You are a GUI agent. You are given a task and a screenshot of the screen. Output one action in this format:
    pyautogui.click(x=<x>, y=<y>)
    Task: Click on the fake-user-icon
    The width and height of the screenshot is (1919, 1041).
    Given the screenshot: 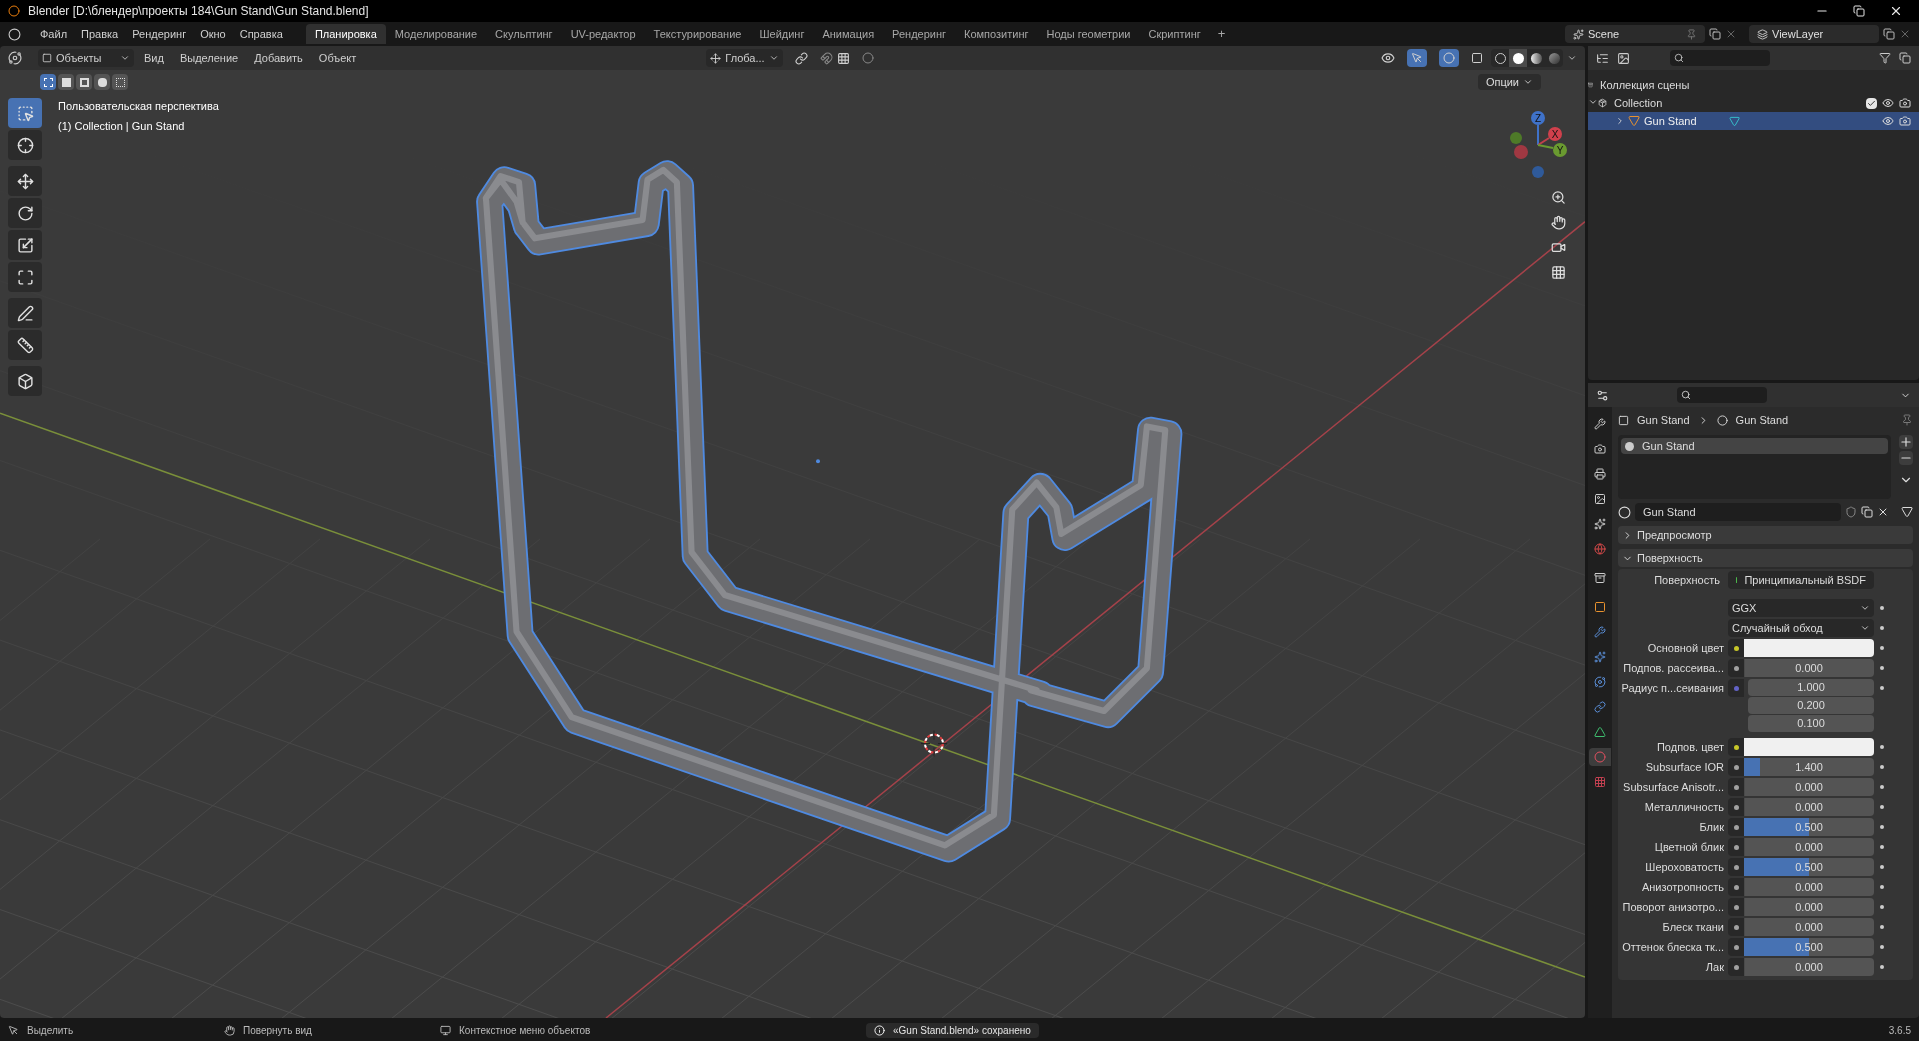 What is the action you would take?
    pyautogui.click(x=1851, y=512)
    